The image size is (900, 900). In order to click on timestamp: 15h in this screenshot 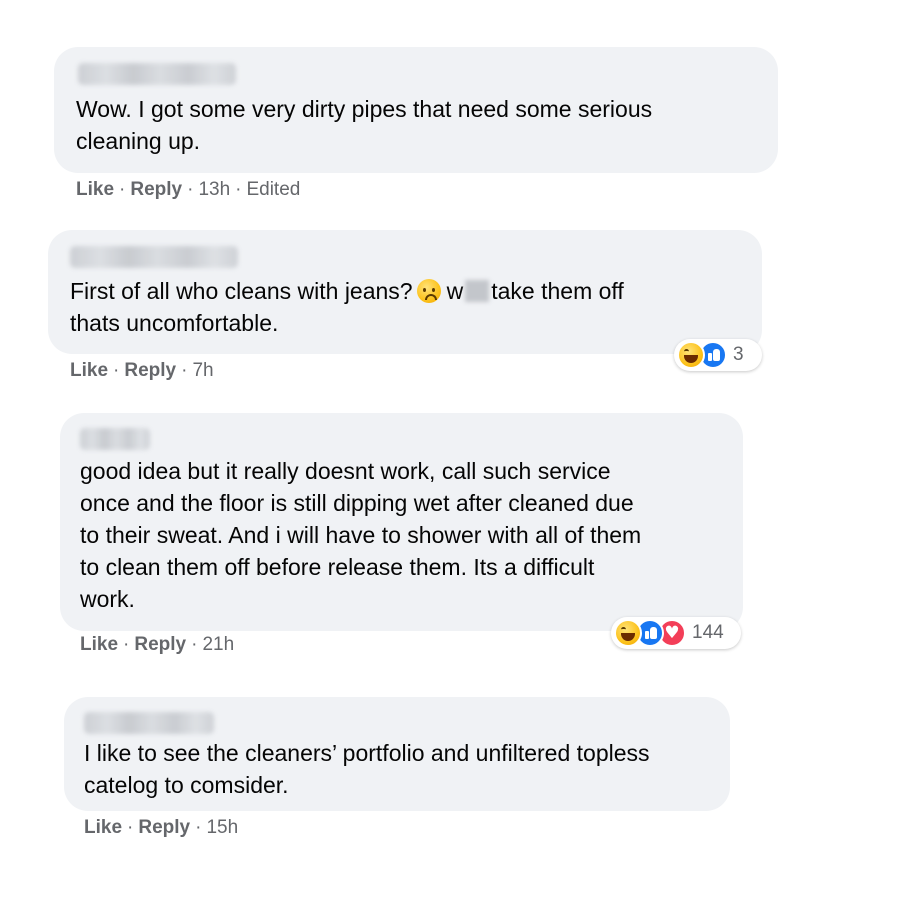, I will do `click(222, 827)`.